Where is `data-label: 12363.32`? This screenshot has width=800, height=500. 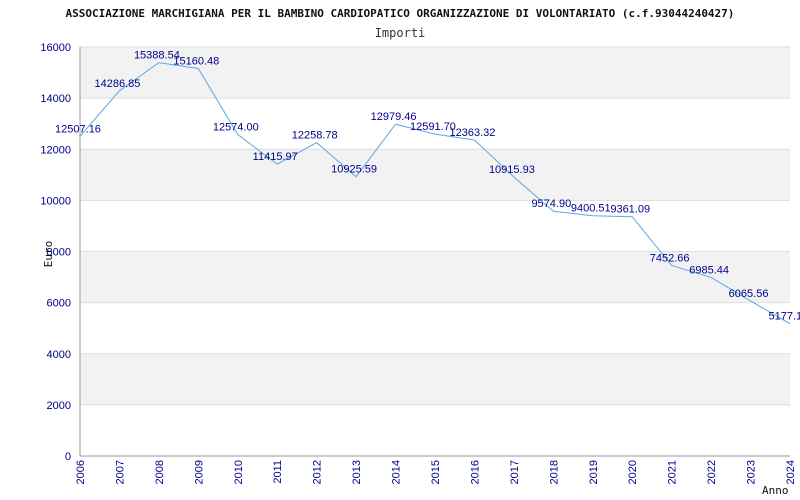 data-label: 12363.32 is located at coordinates (472, 133).